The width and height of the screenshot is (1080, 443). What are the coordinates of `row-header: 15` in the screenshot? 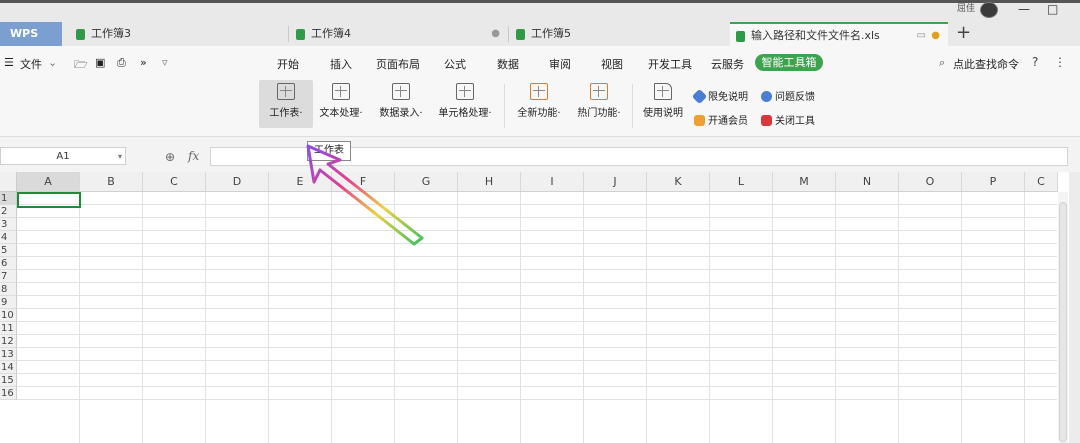 It's located at (8, 380).